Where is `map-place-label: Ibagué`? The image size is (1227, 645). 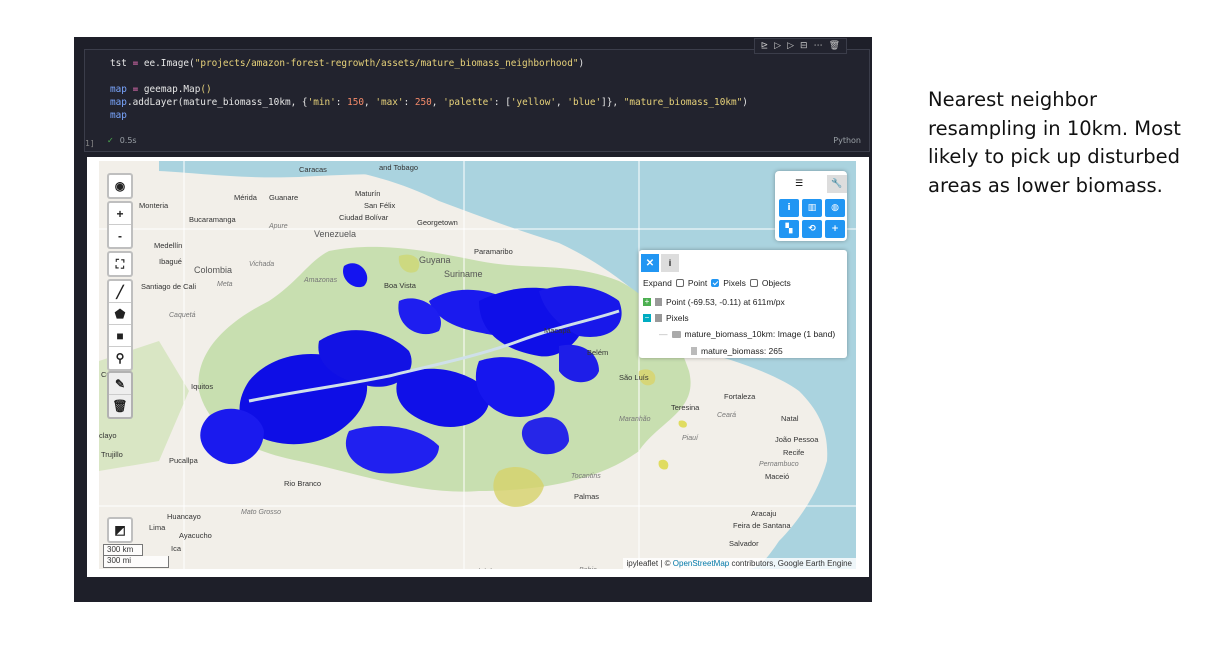 map-place-label: Ibagué is located at coordinates (170, 261).